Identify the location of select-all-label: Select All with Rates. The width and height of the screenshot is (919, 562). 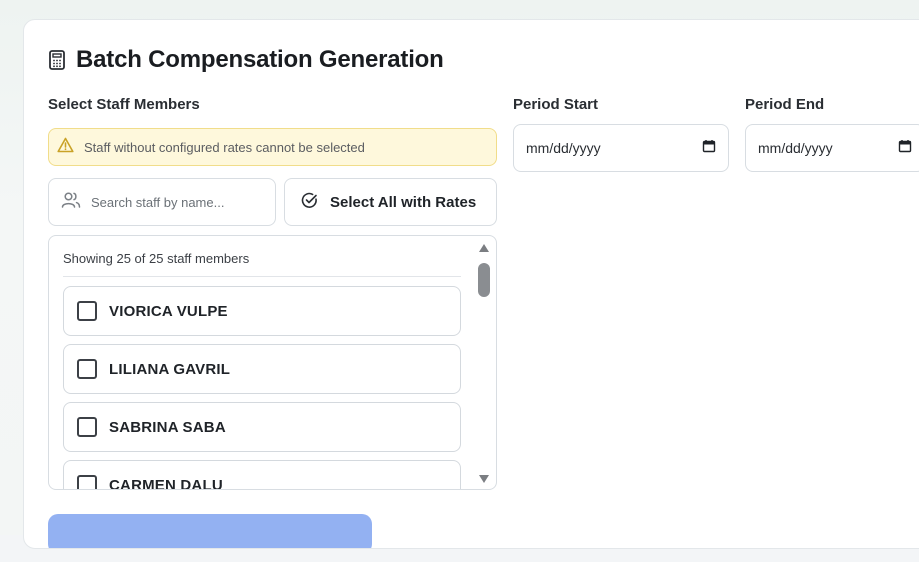
(403, 202).